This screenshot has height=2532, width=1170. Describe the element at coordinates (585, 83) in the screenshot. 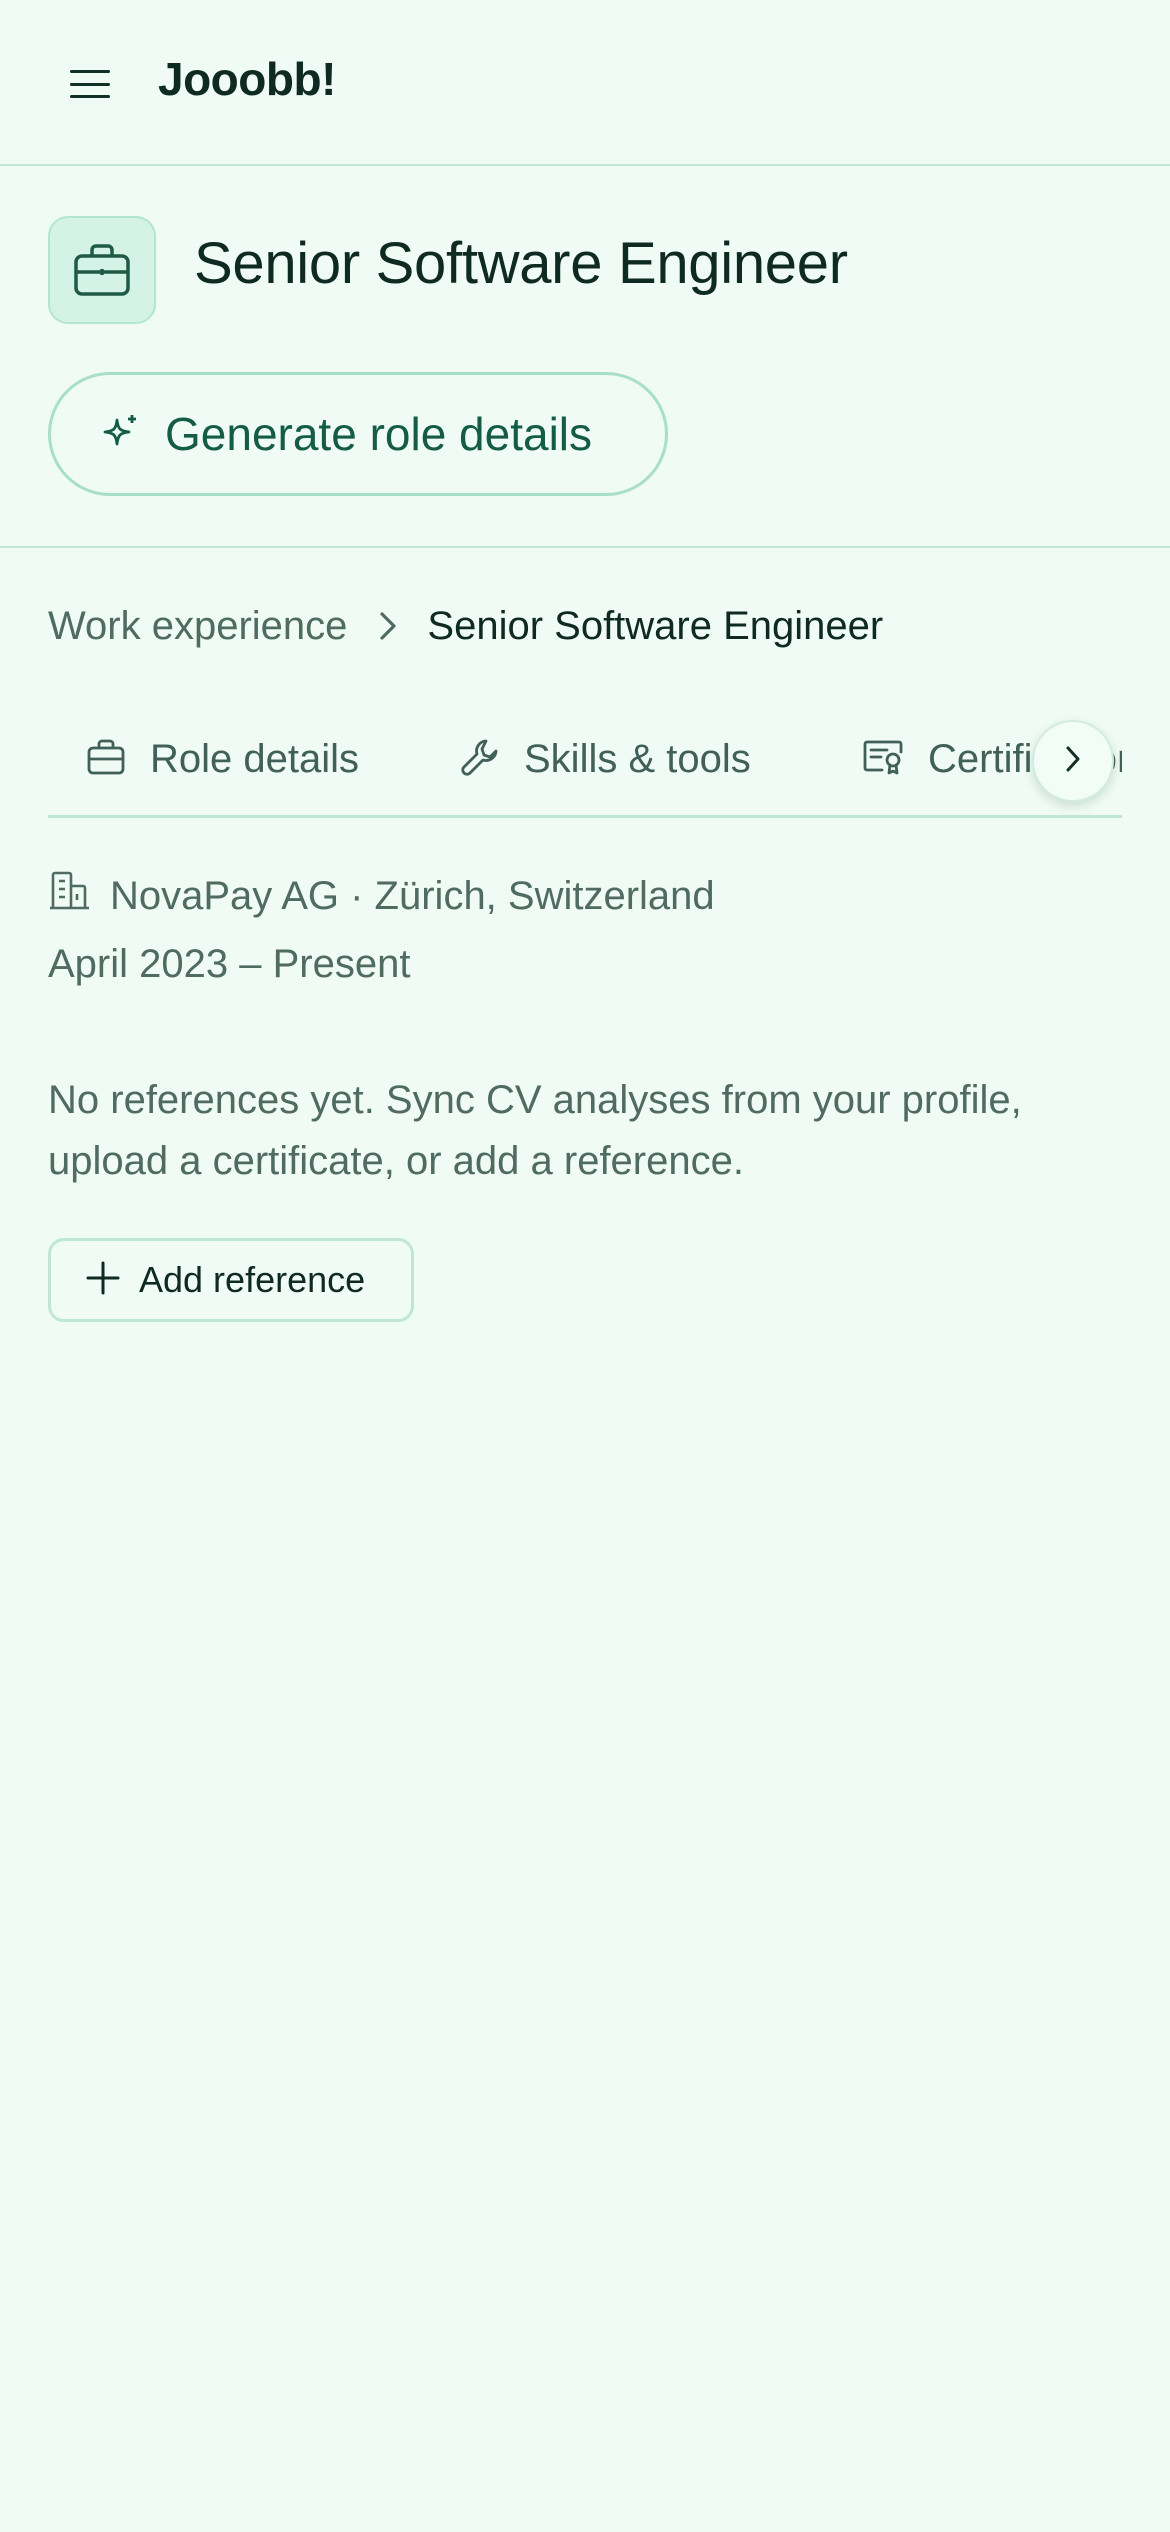

I see `top-app-bar: Jooobb!` at that location.